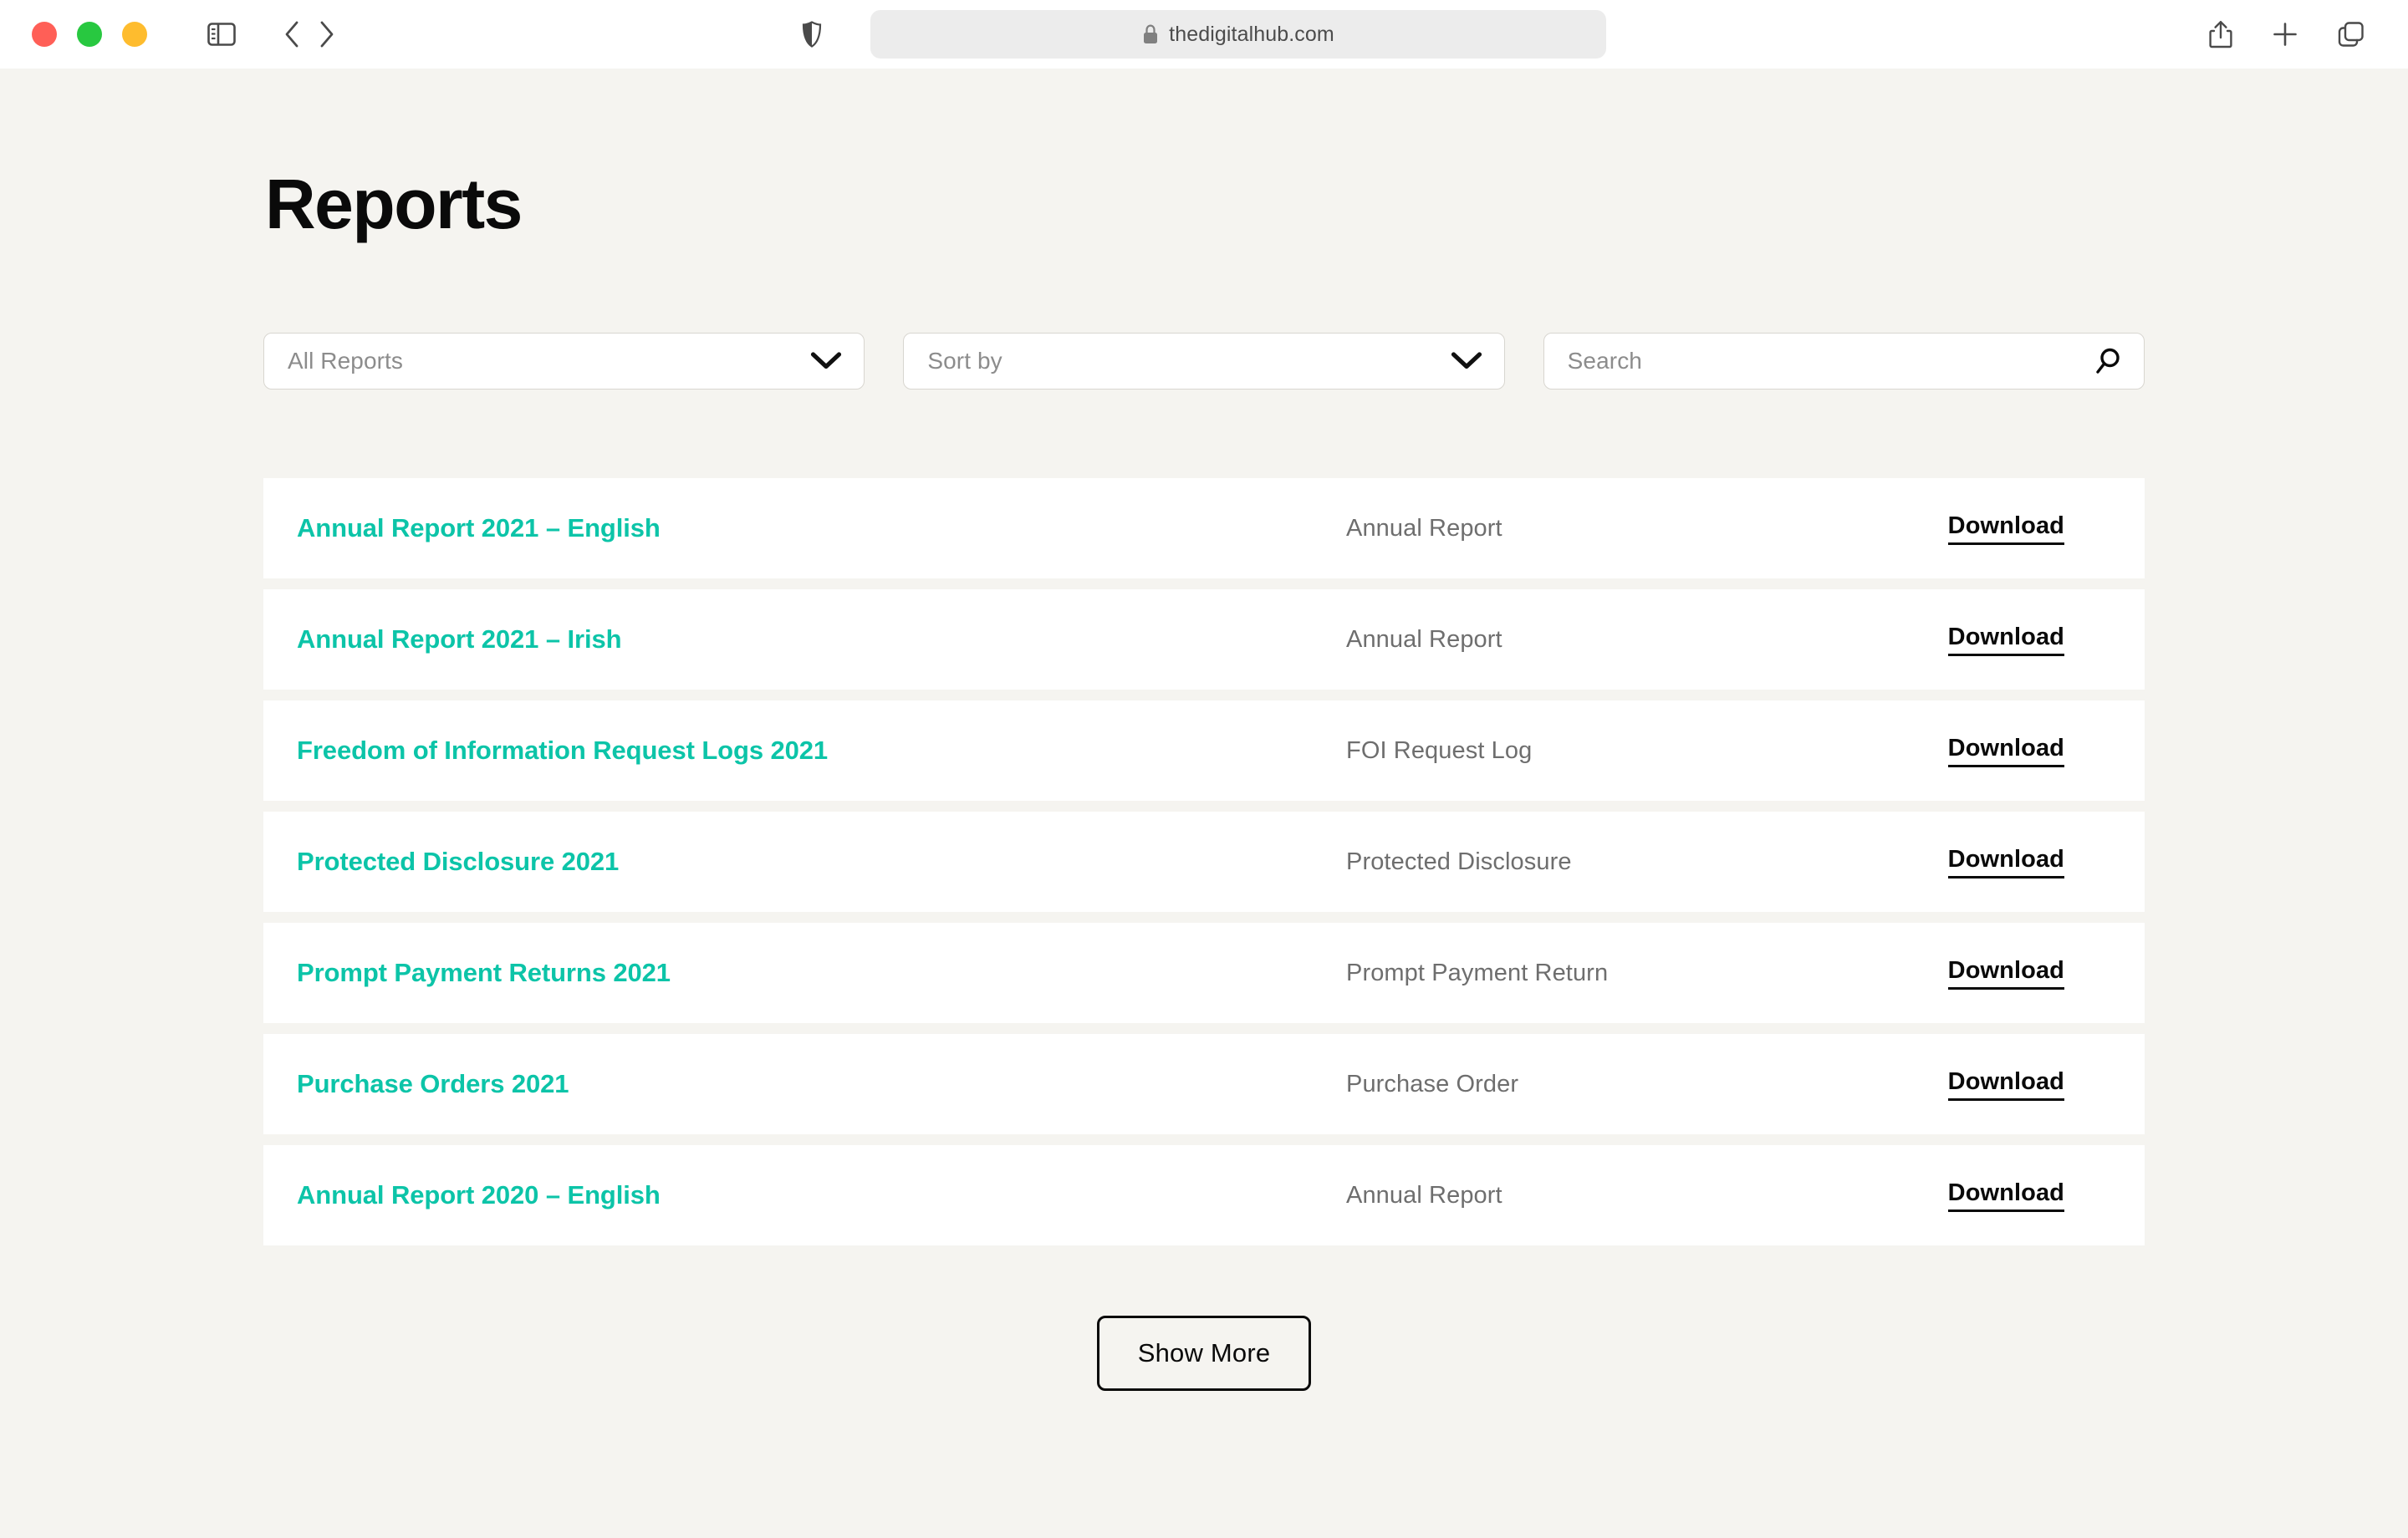 The image size is (2408, 1538). I want to click on plus-icon, so click(2285, 35).